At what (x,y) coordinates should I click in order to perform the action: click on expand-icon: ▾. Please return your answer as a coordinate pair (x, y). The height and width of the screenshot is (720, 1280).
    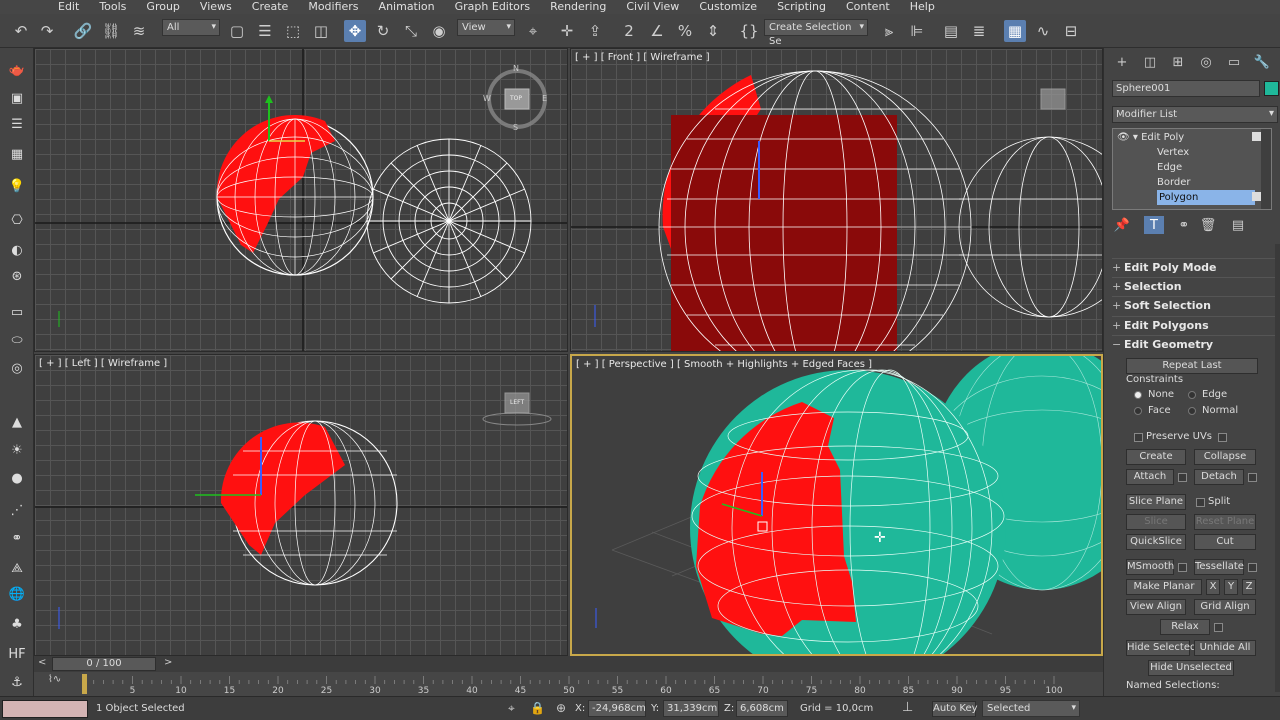
    Looking at the image, I should click on (1135, 137).